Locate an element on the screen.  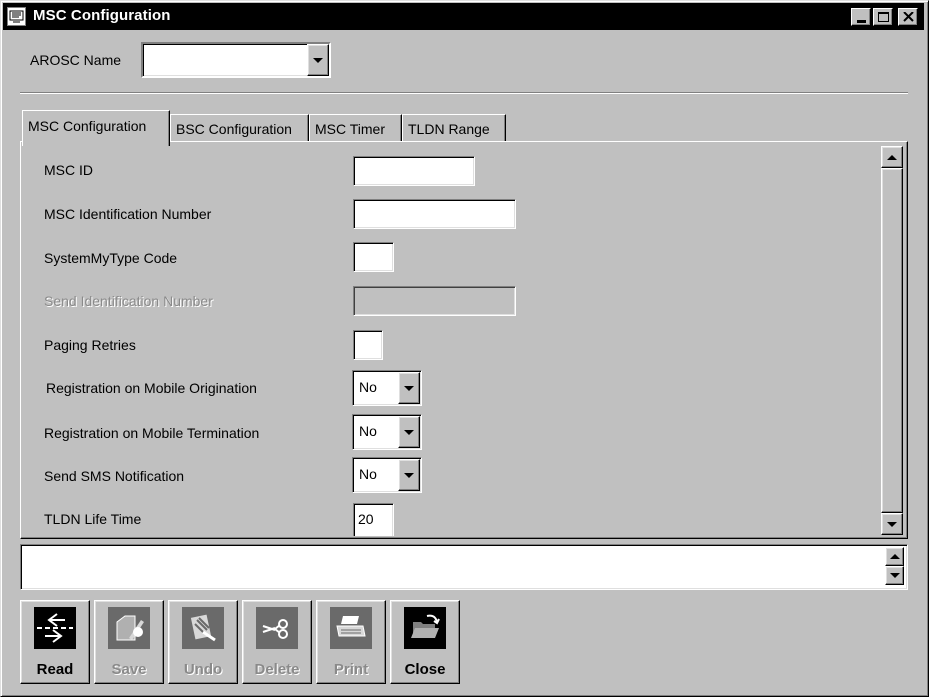
read-label: Read is located at coordinates (55, 669).